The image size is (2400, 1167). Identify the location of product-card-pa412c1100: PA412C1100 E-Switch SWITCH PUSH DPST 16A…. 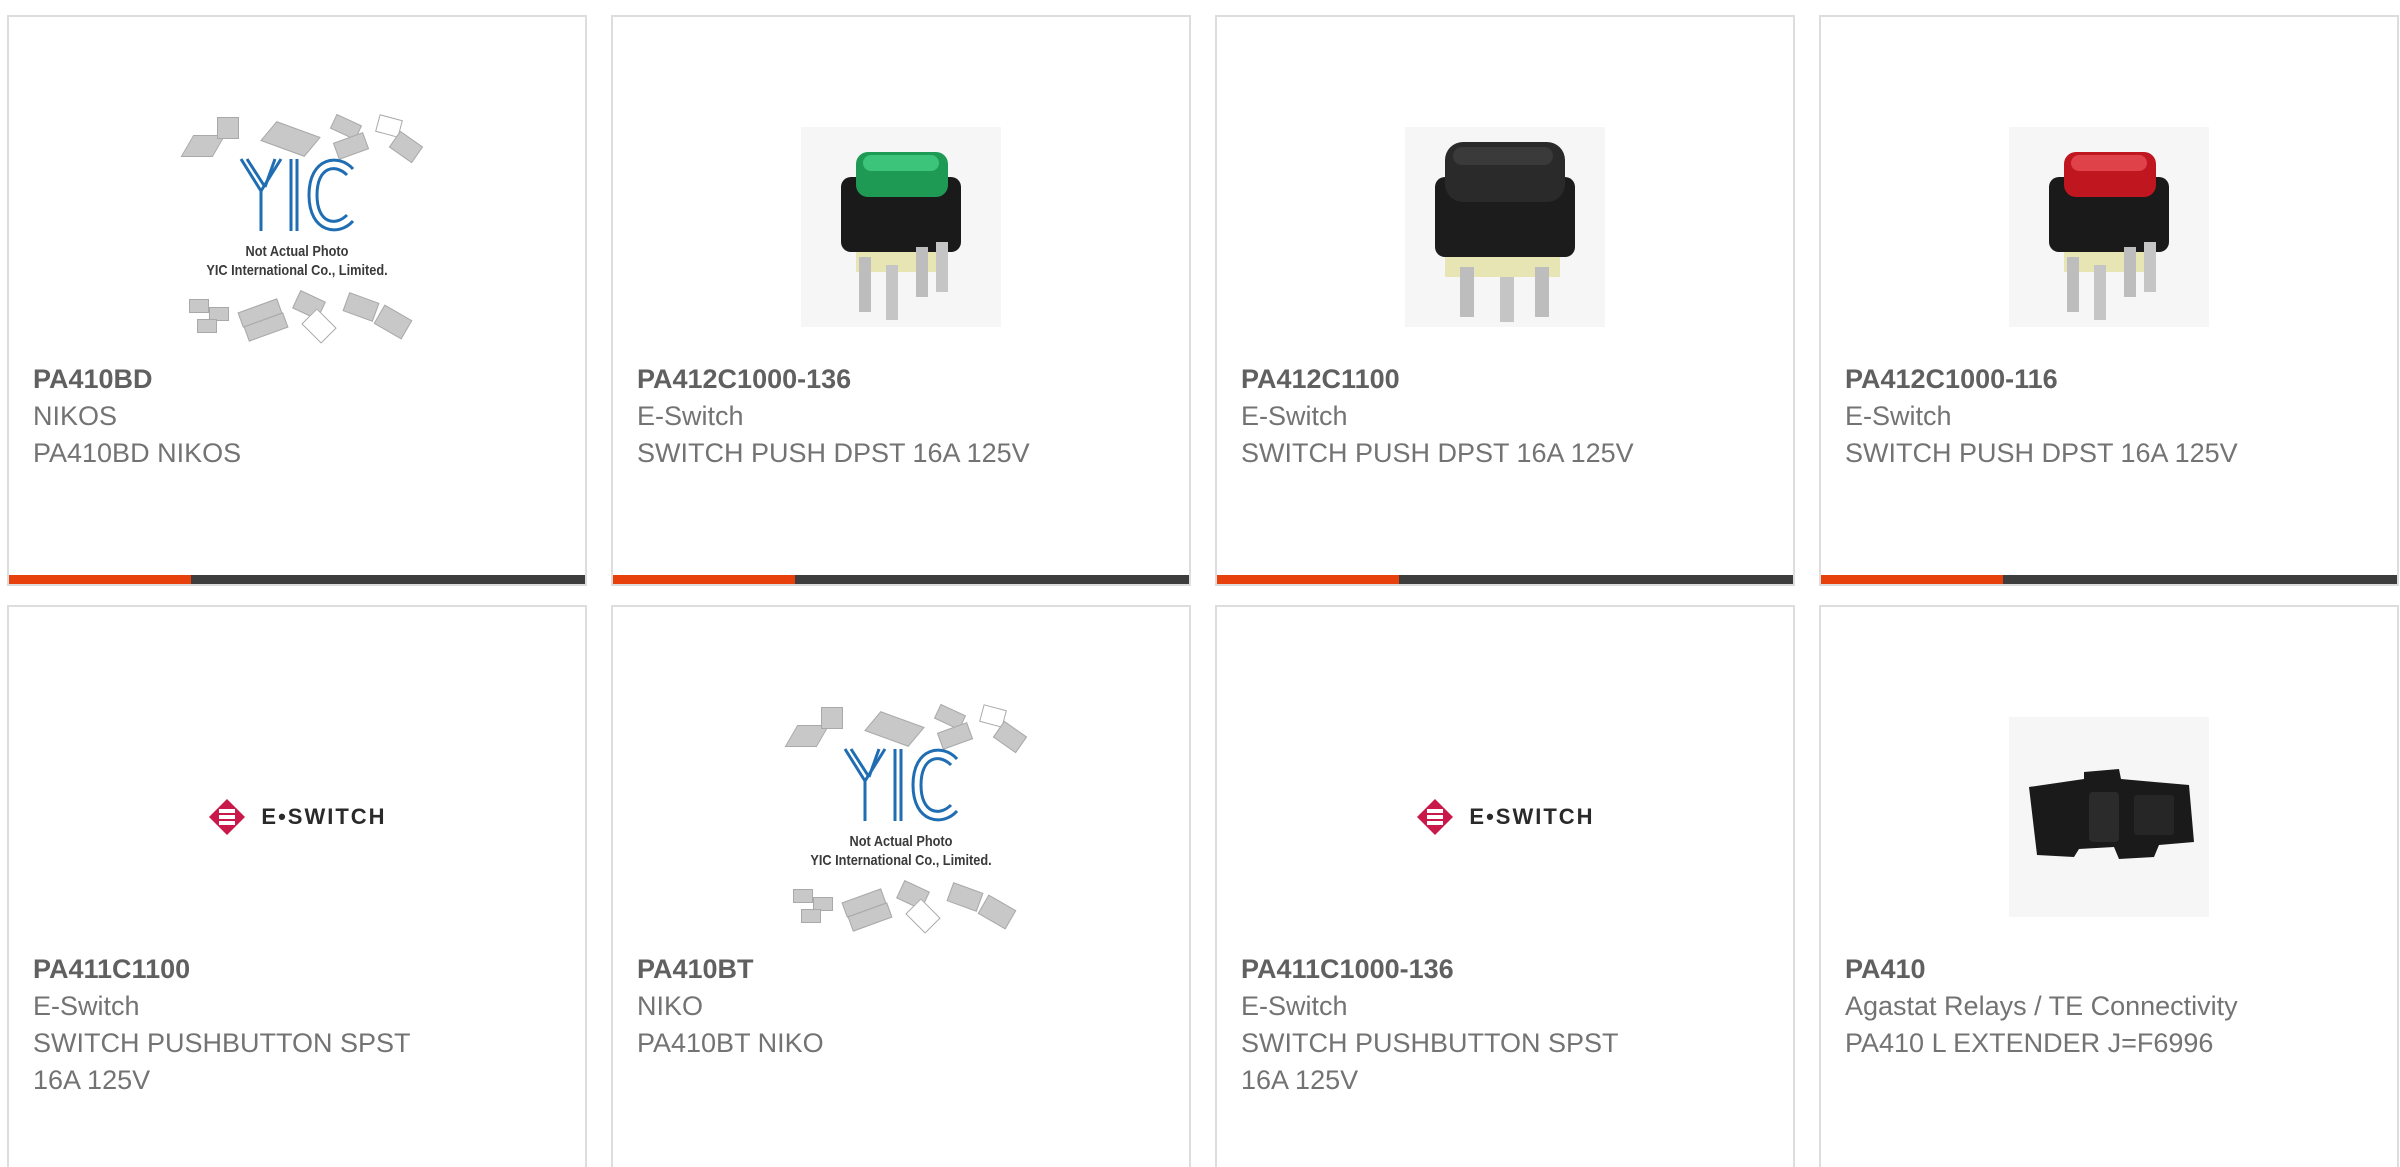
(1505, 300).